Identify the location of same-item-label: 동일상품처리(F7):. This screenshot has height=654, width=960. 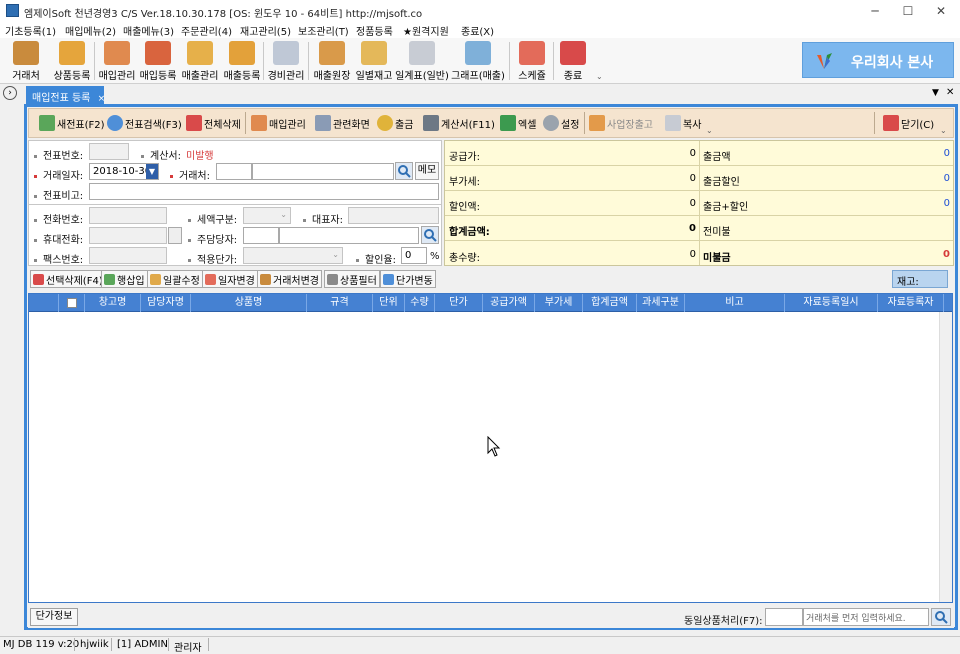
(723, 621).